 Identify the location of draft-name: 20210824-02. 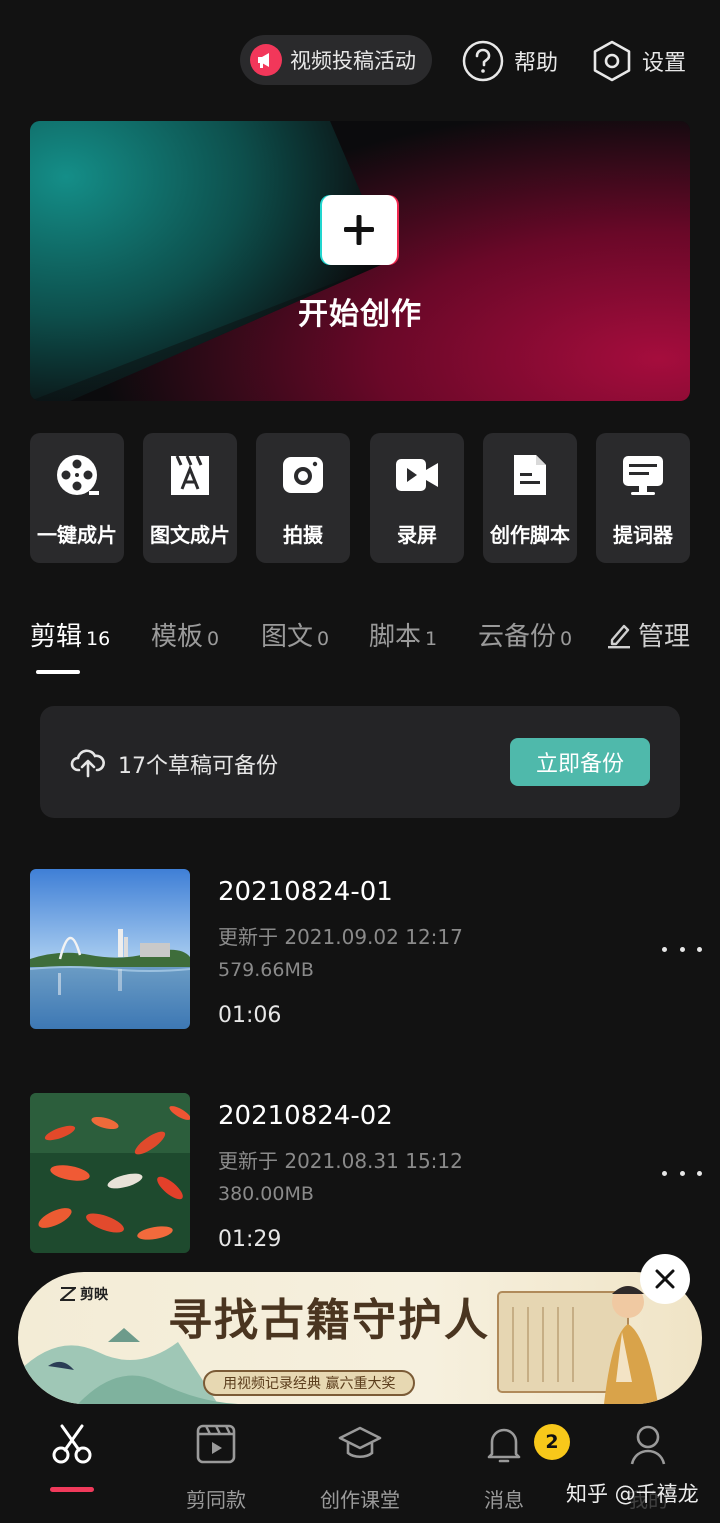
(305, 1116).